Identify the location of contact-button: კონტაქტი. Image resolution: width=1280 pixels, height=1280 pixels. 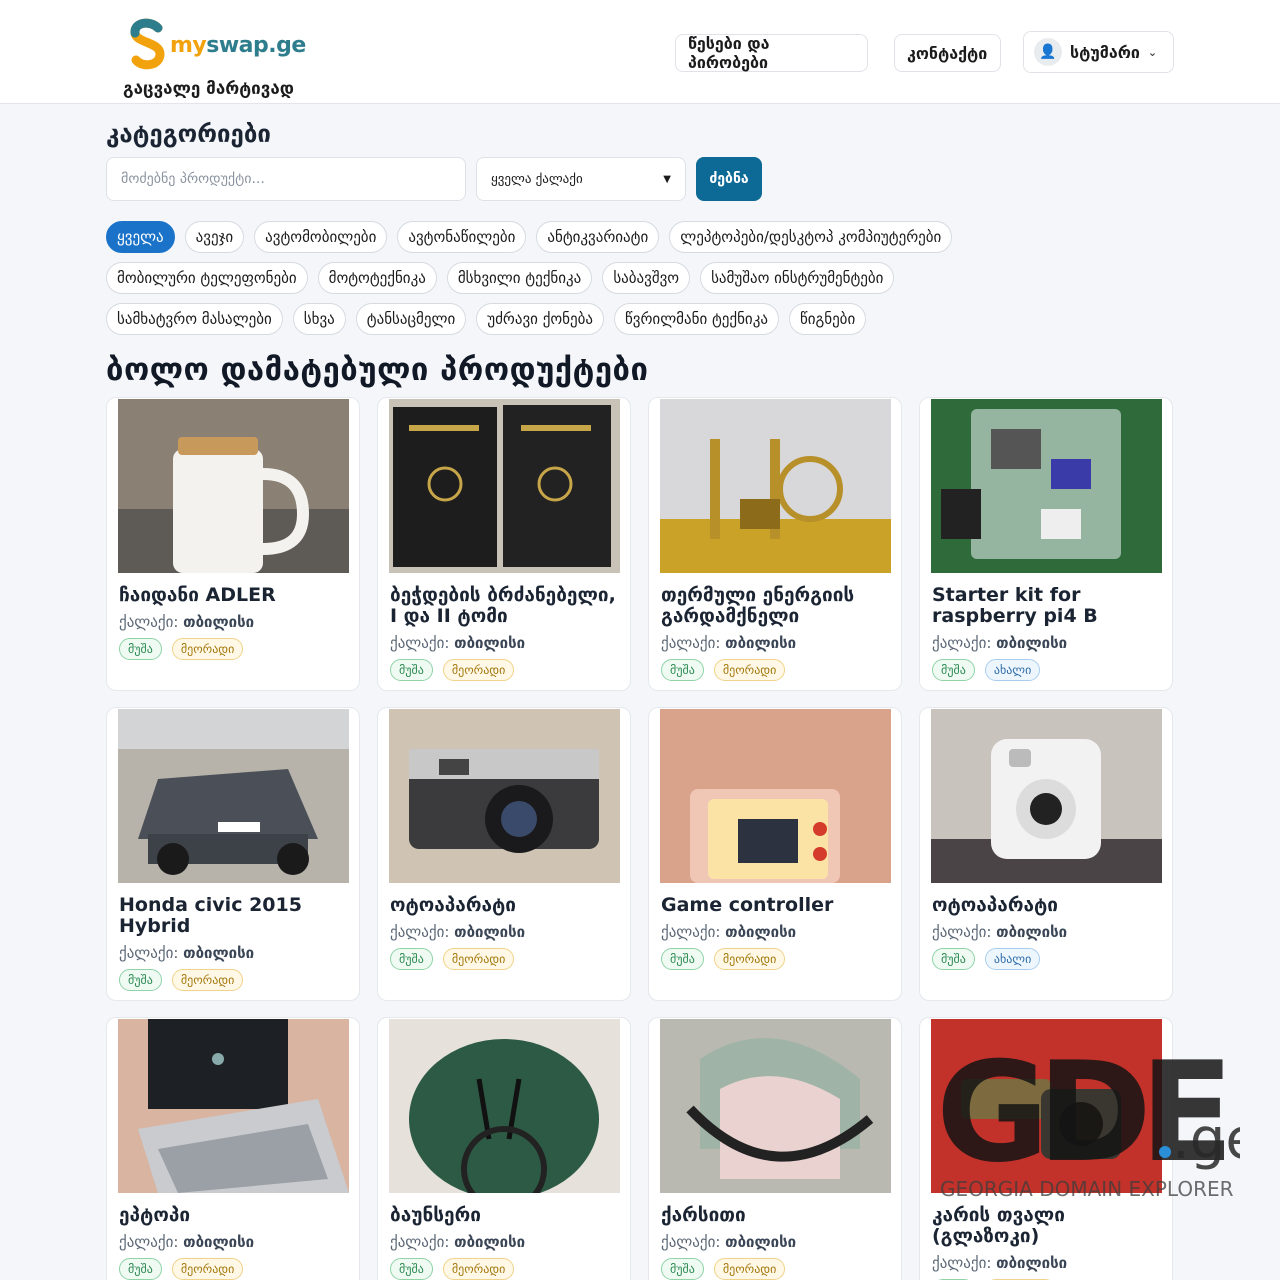
(947, 53).